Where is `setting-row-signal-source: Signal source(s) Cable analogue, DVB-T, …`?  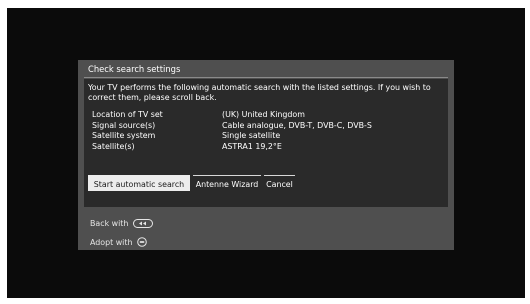 setting-row-signal-source: Signal source(s) Cable analogue, DVB-T, … is located at coordinates (267, 126).